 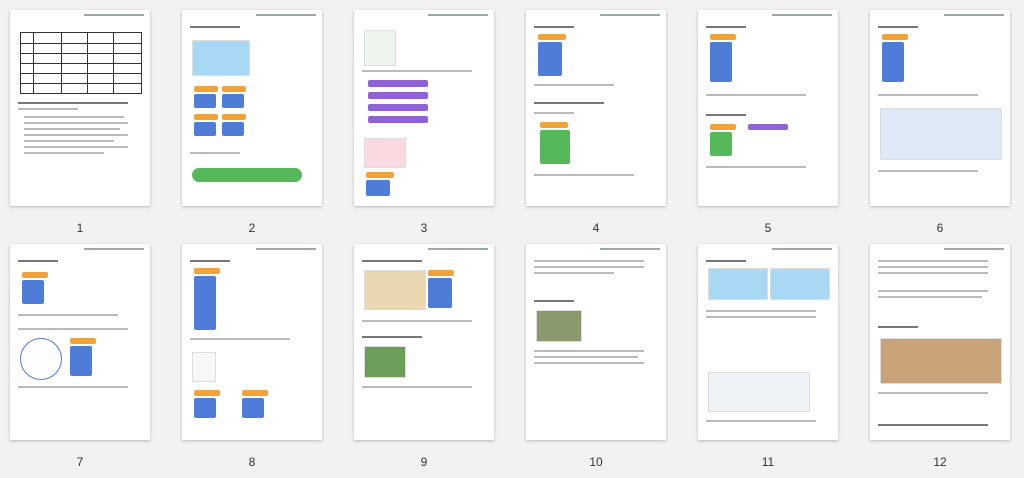 What do you see at coordinates (80, 462) in the screenshot?
I see `page-number: 7` at bounding box center [80, 462].